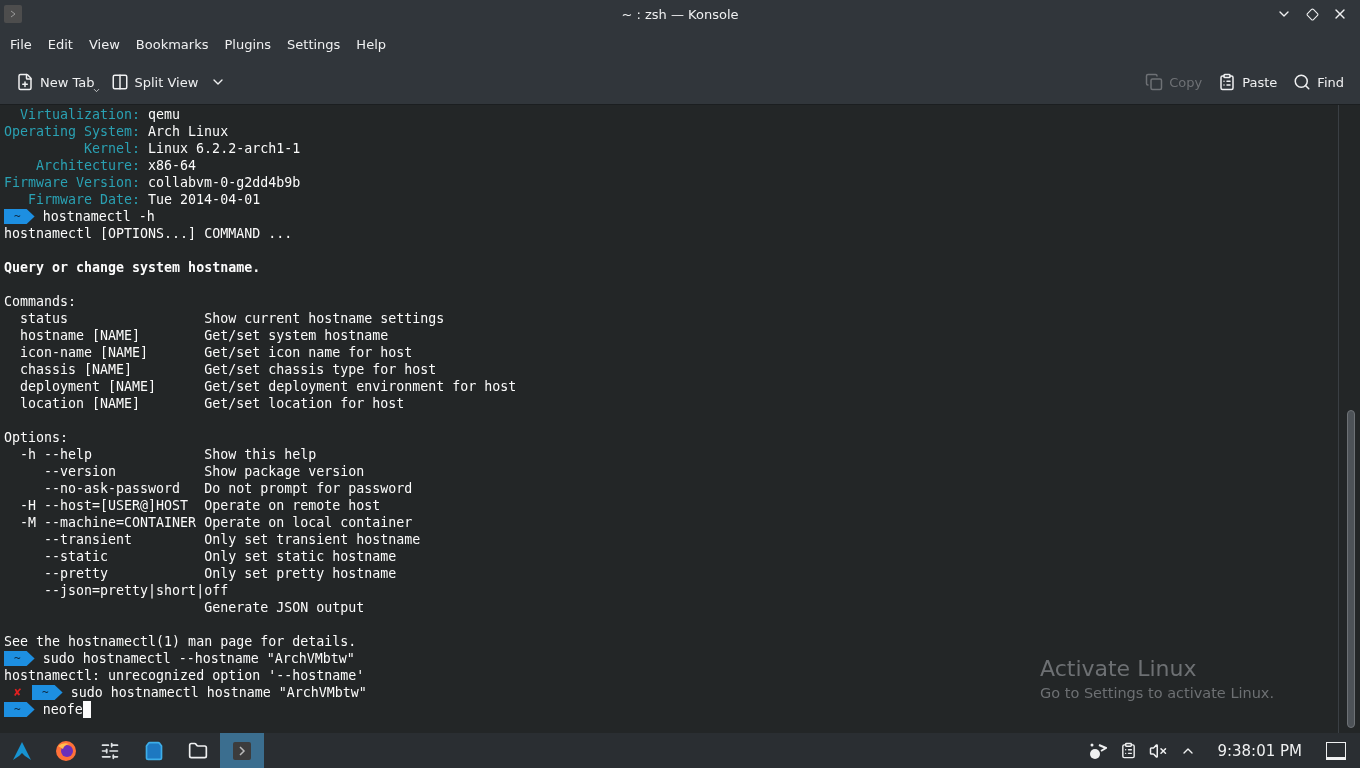 The image size is (1360, 768). What do you see at coordinates (184, 675) in the screenshot?
I see `output-line: hostnamectl: unrecognized option '--hostname'` at bounding box center [184, 675].